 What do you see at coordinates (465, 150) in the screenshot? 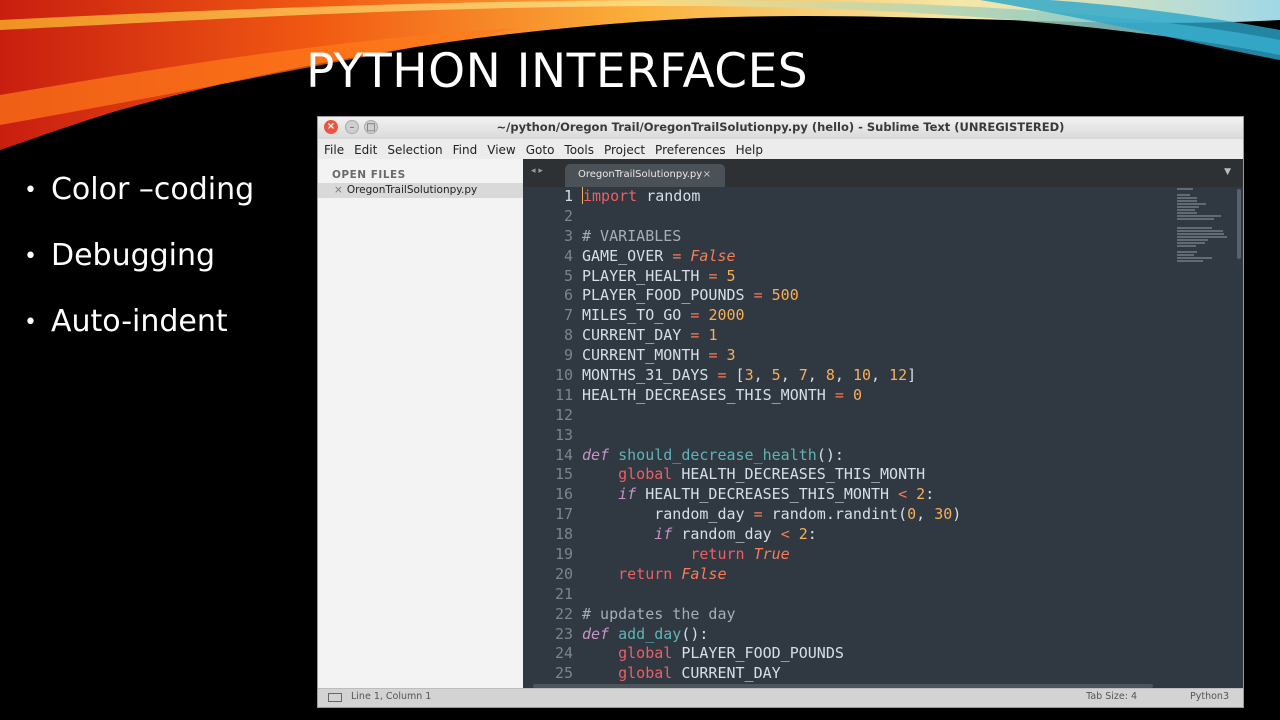
I see `menu-find: Find` at bounding box center [465, 150].